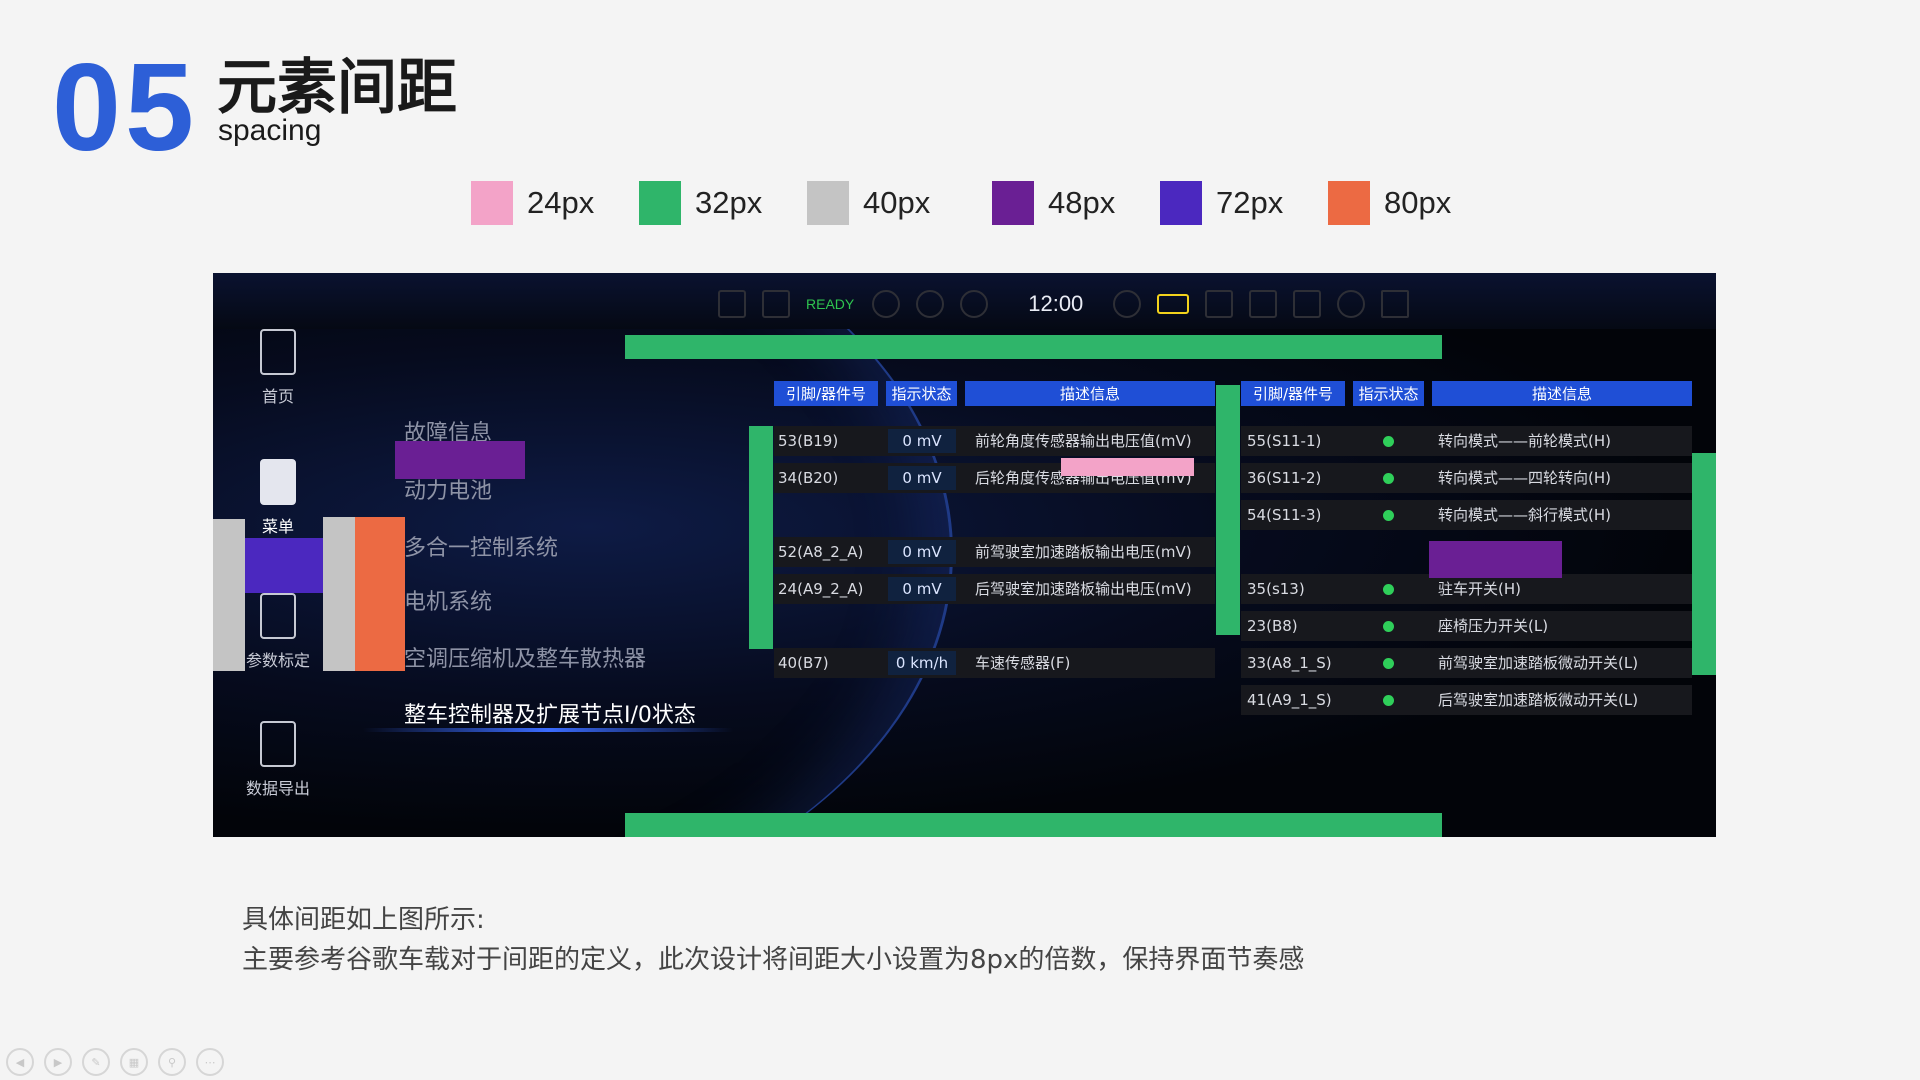 The height and width of the screenshot is (1080, 1920). I want to click on row-desc: 转向模式——斜行模式(H), so click(1524, 515).